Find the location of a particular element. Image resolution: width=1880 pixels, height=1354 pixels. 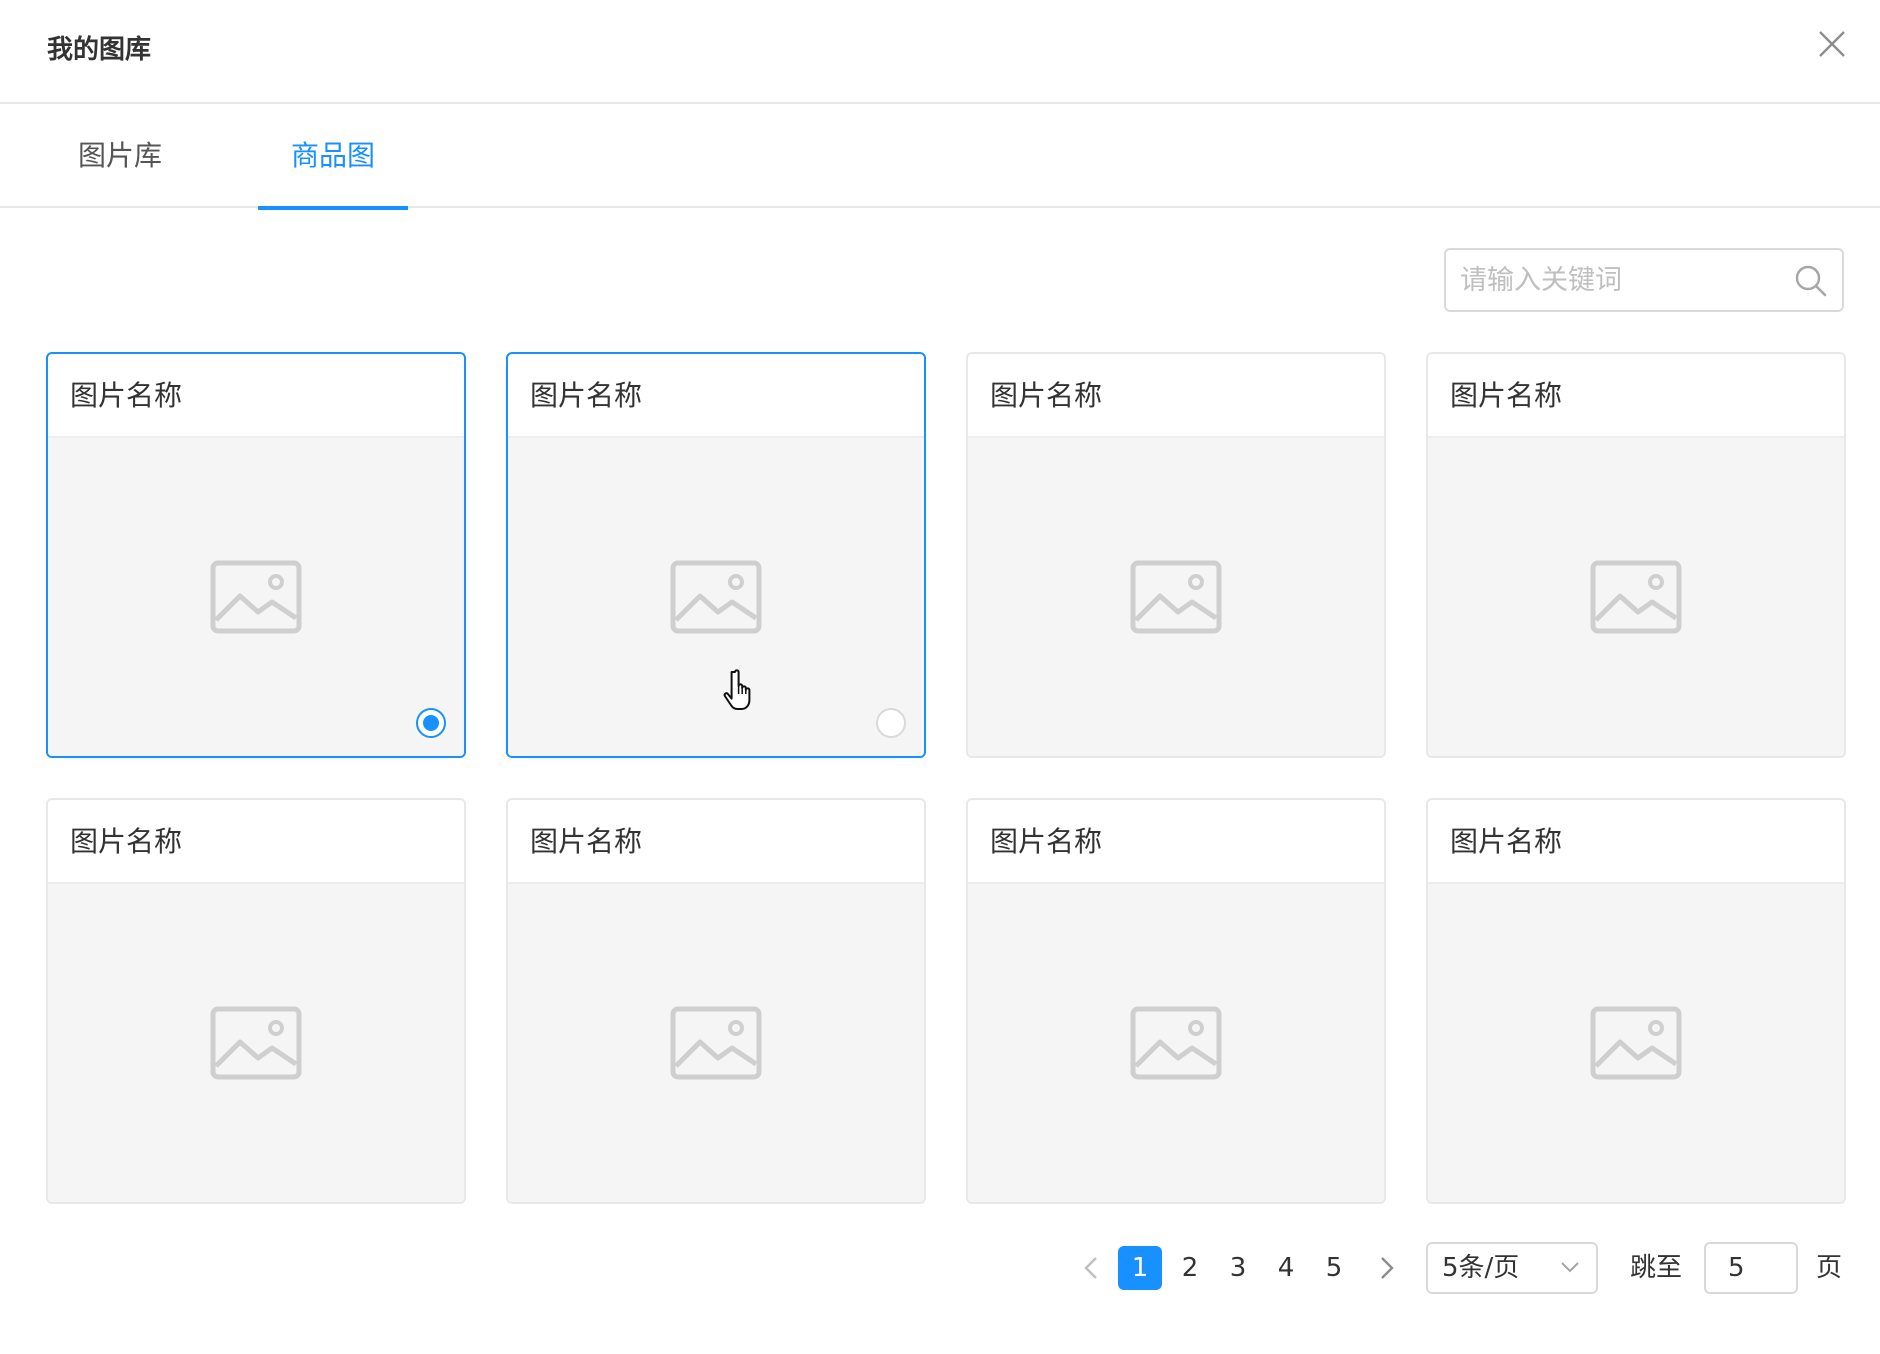

page-unit-label: 页 is located at coordinates (1829, 1268).